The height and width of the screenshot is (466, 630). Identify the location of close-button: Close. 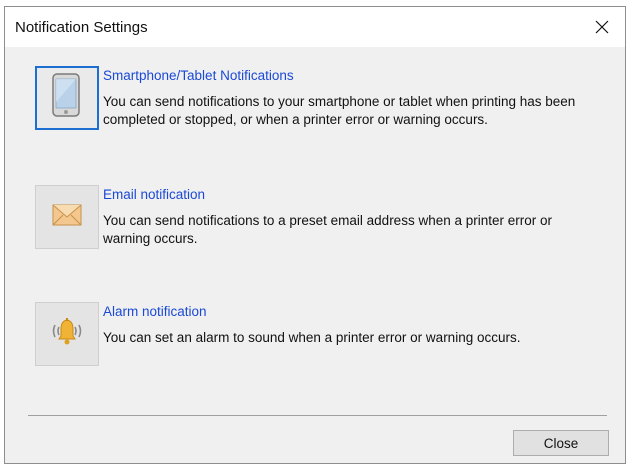
(561, 443).